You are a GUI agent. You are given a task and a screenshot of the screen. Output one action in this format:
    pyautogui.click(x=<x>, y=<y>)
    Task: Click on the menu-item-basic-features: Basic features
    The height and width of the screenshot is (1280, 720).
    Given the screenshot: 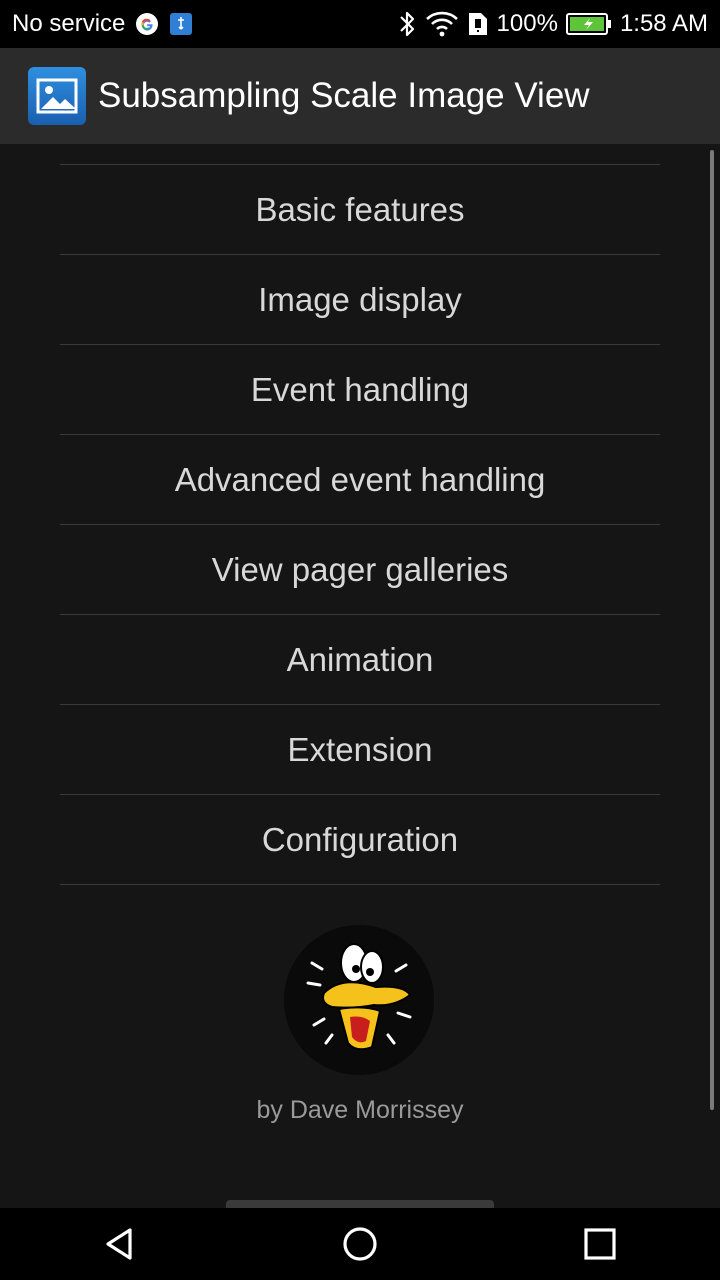 What is the action you would take?
    pyautogui.click(x=360, y=210)
    